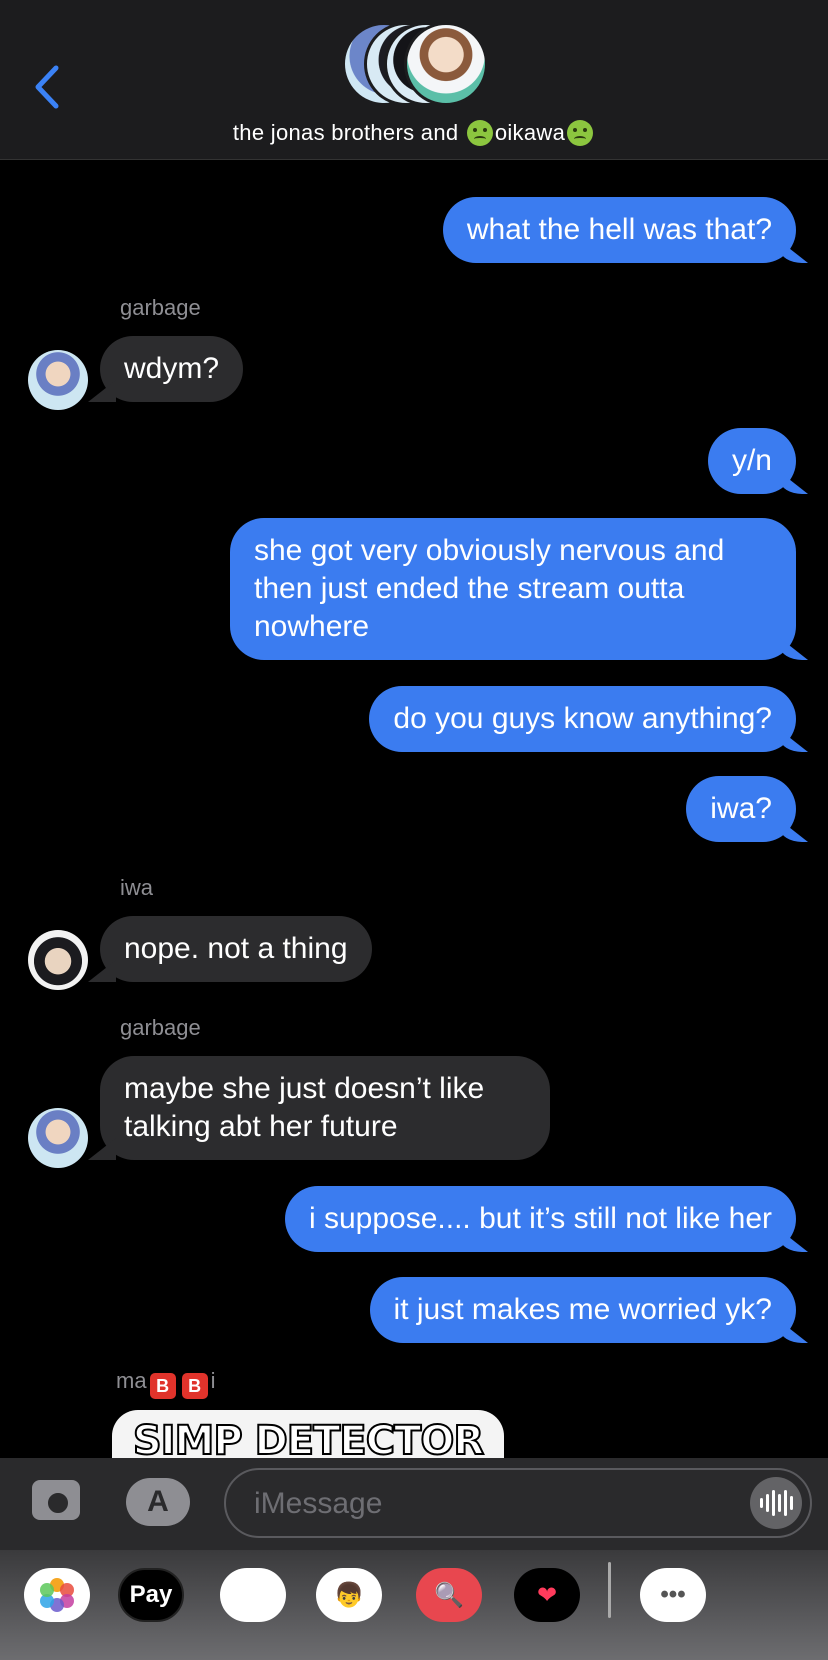  What do you see at coordinates (172, 369) in the screenshot?
I see `incoming-message: wdym?` at bounding box center [172, 369].